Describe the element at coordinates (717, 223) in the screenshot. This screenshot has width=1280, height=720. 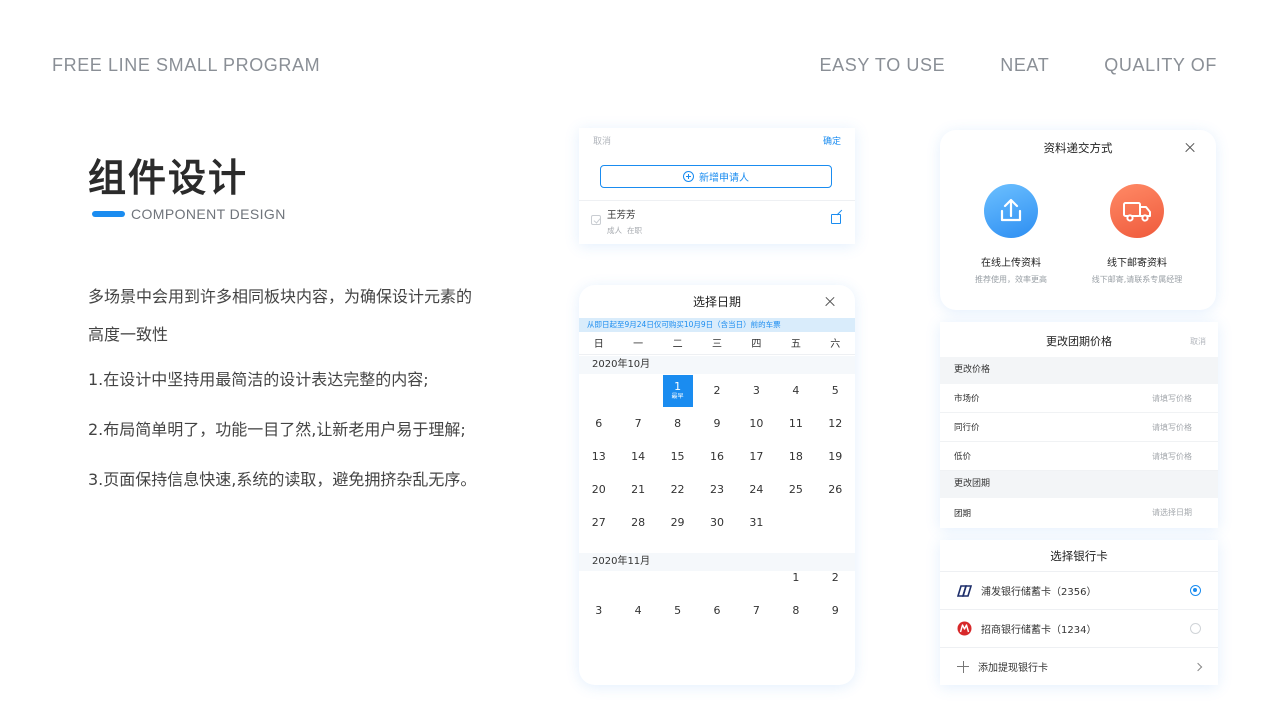
I see `applicant-row: 王芳芳 成人 在职` at that location.